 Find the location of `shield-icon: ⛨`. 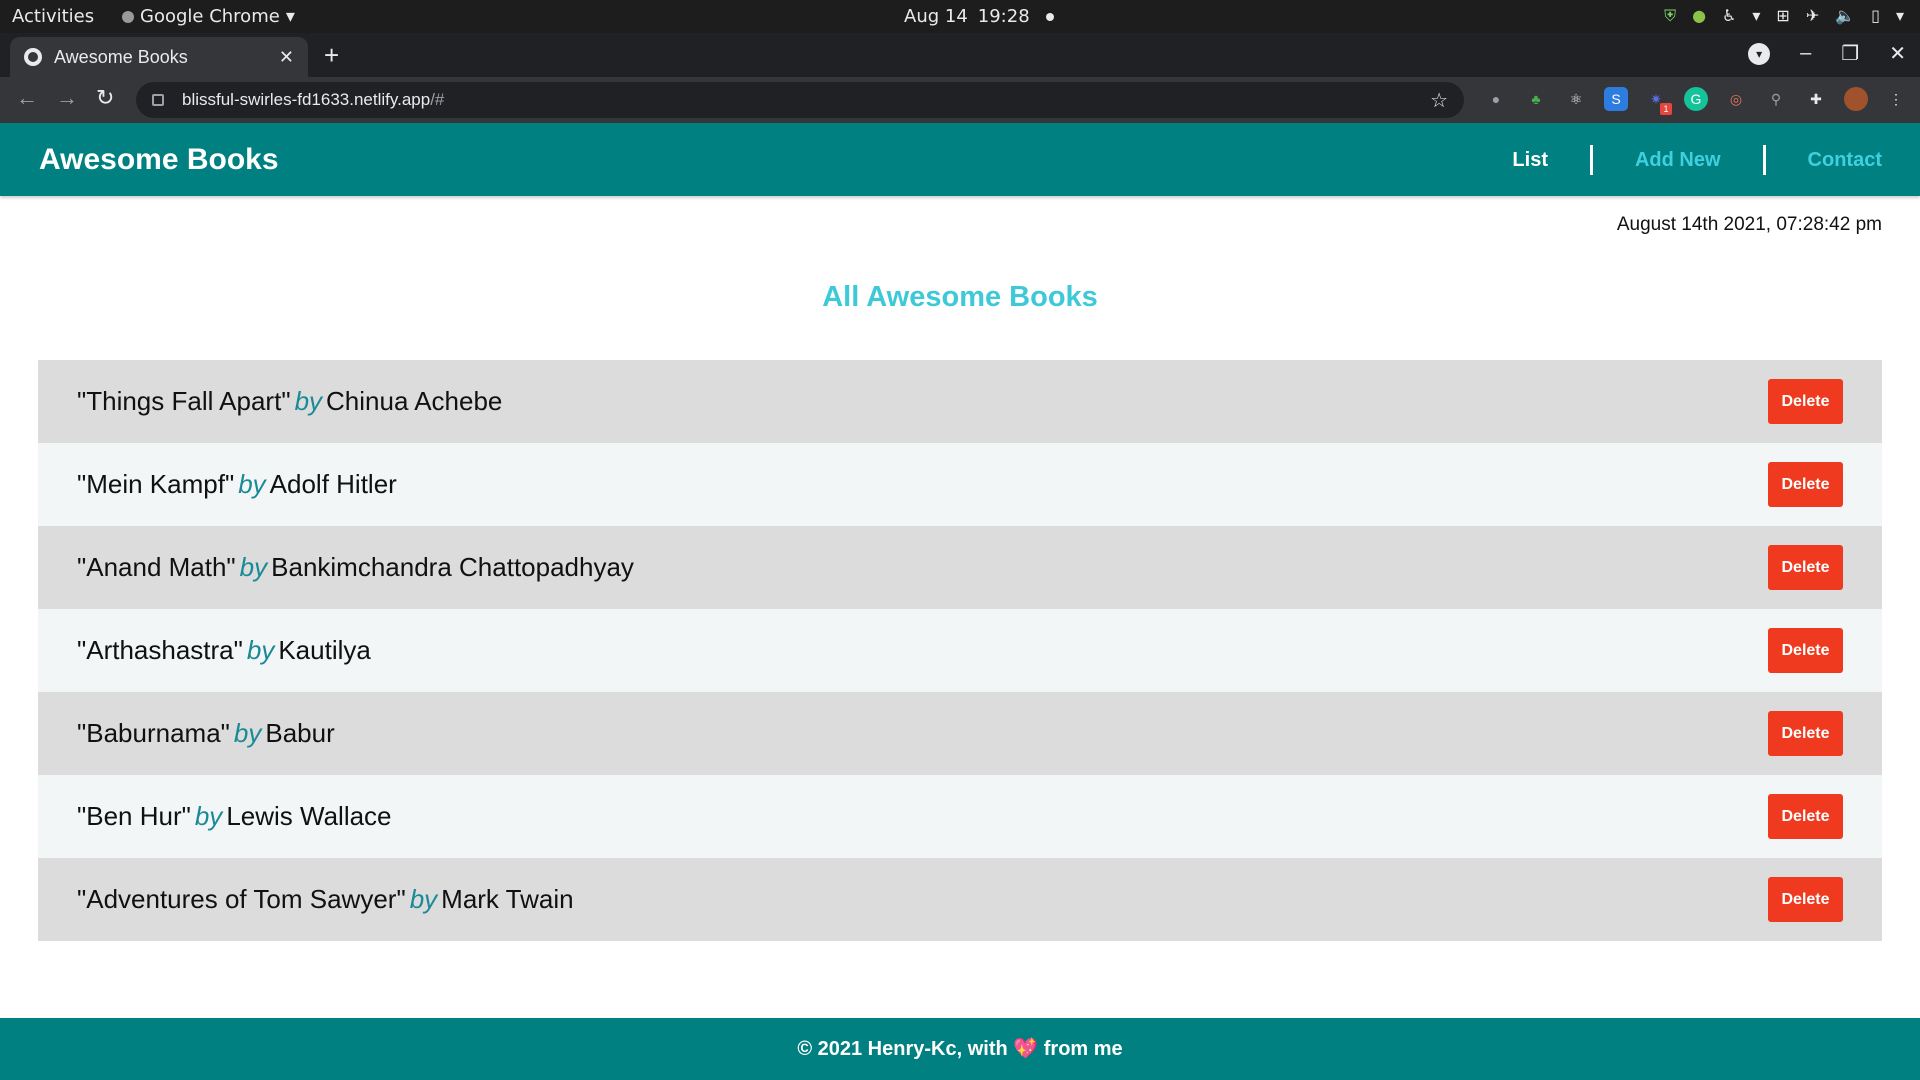

shield-icon: ⛨ is located at coordinates (1670, 16).